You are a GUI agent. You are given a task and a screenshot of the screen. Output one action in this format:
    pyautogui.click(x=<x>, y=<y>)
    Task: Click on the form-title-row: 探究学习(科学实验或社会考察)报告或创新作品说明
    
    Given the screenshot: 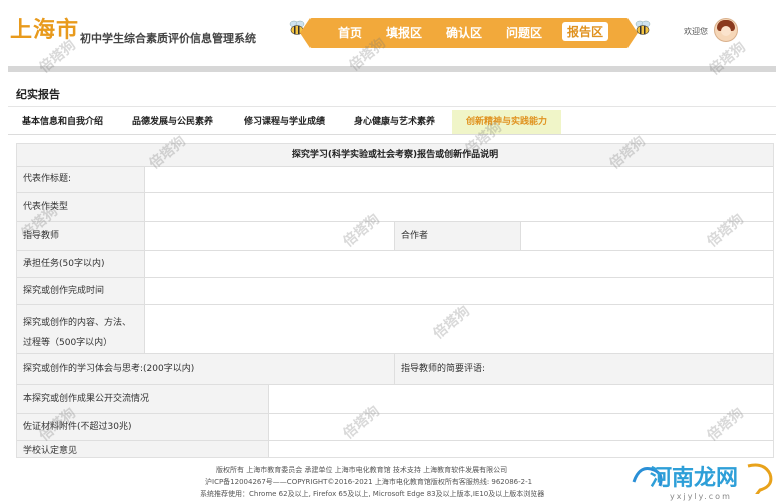 What is the action you would take?
    pyautogui.click(x=395, y=155)
    